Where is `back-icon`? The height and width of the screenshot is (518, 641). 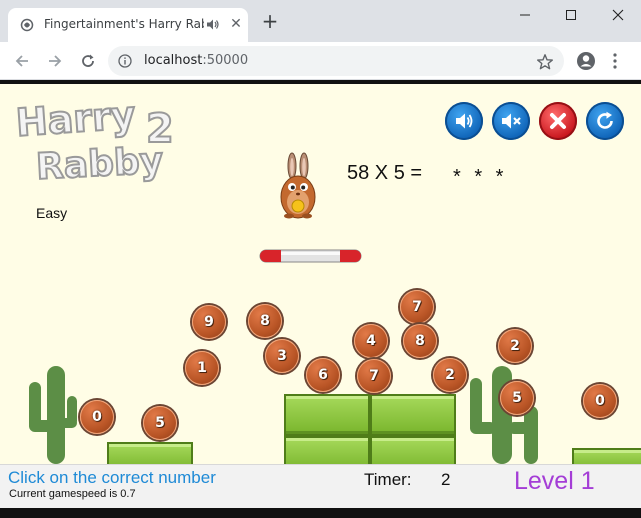 back-icon is located at coordinates (22, 61).